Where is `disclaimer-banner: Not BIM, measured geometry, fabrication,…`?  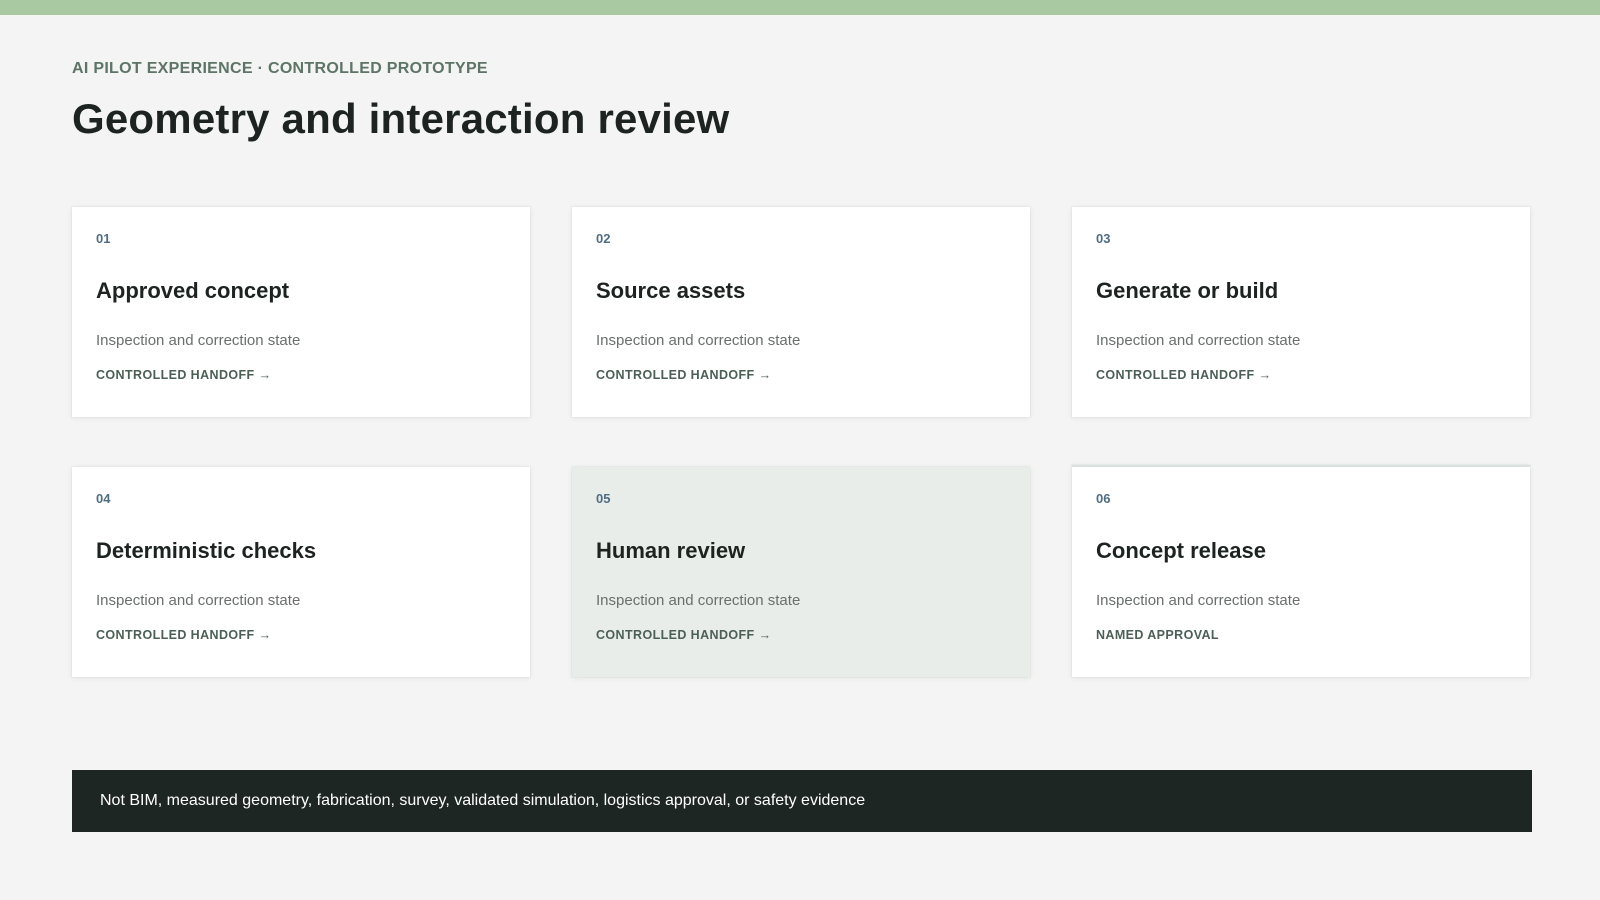 disclaimer-banner: Not BIM, measured geometry, fabrication,… is located at coordinates (802, 801).